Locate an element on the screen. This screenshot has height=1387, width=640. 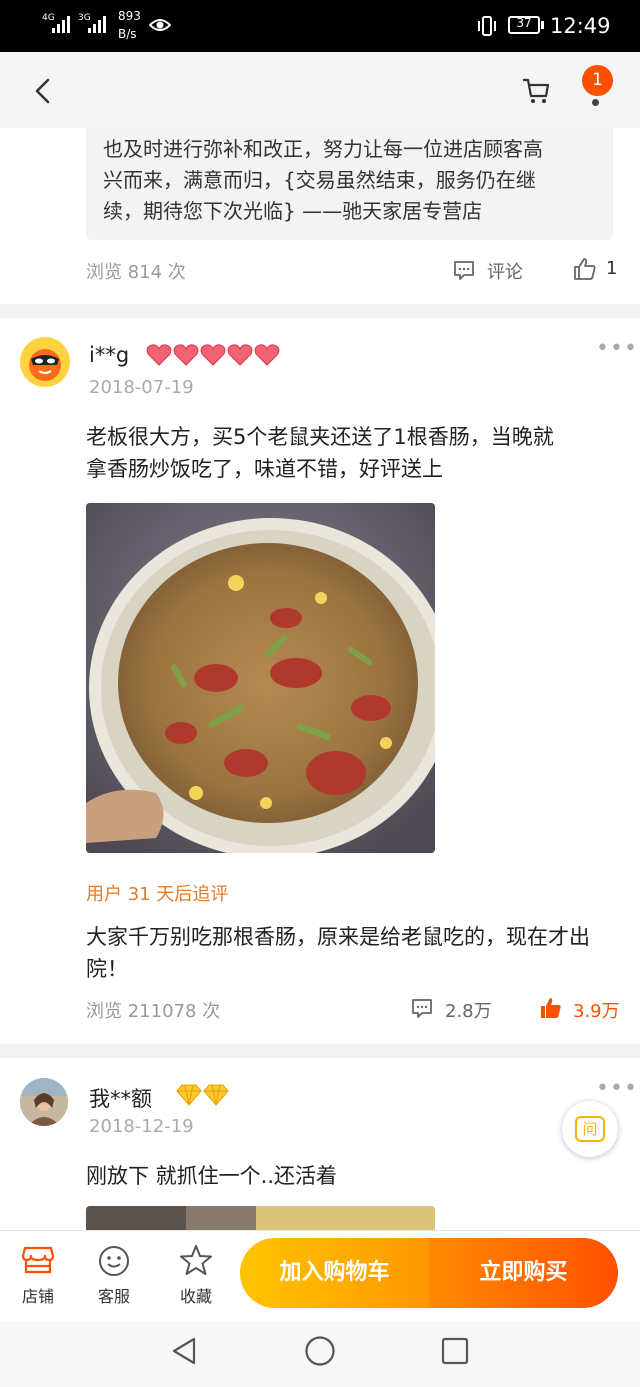
followup-label: 用户 31 天后追评 is located at coordinates (157, 894).